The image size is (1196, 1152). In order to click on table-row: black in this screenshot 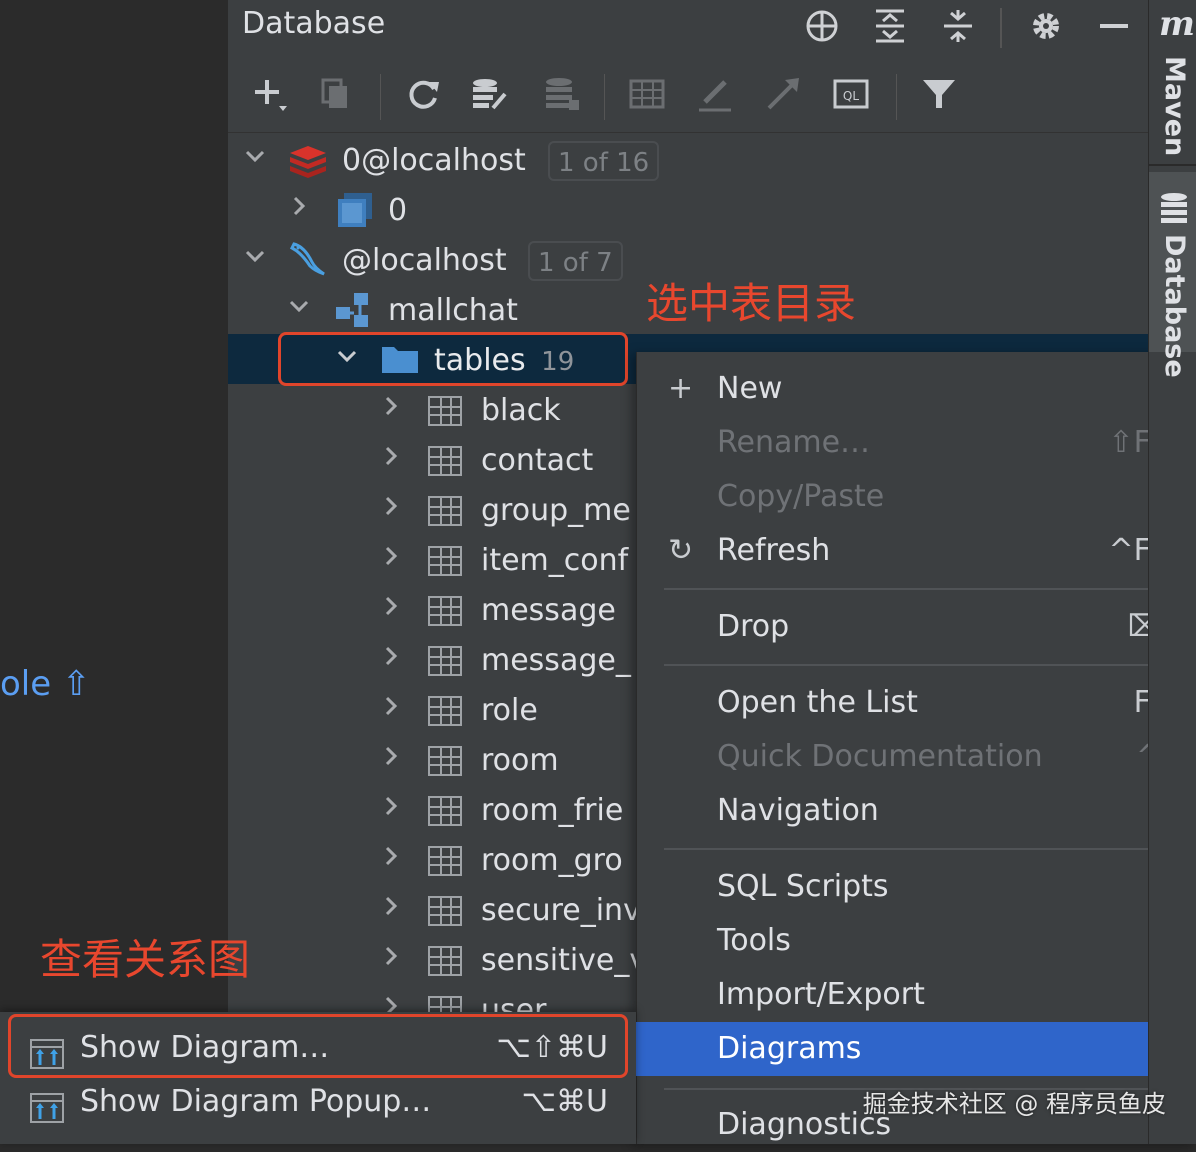, I will do `click(521, 411)`.